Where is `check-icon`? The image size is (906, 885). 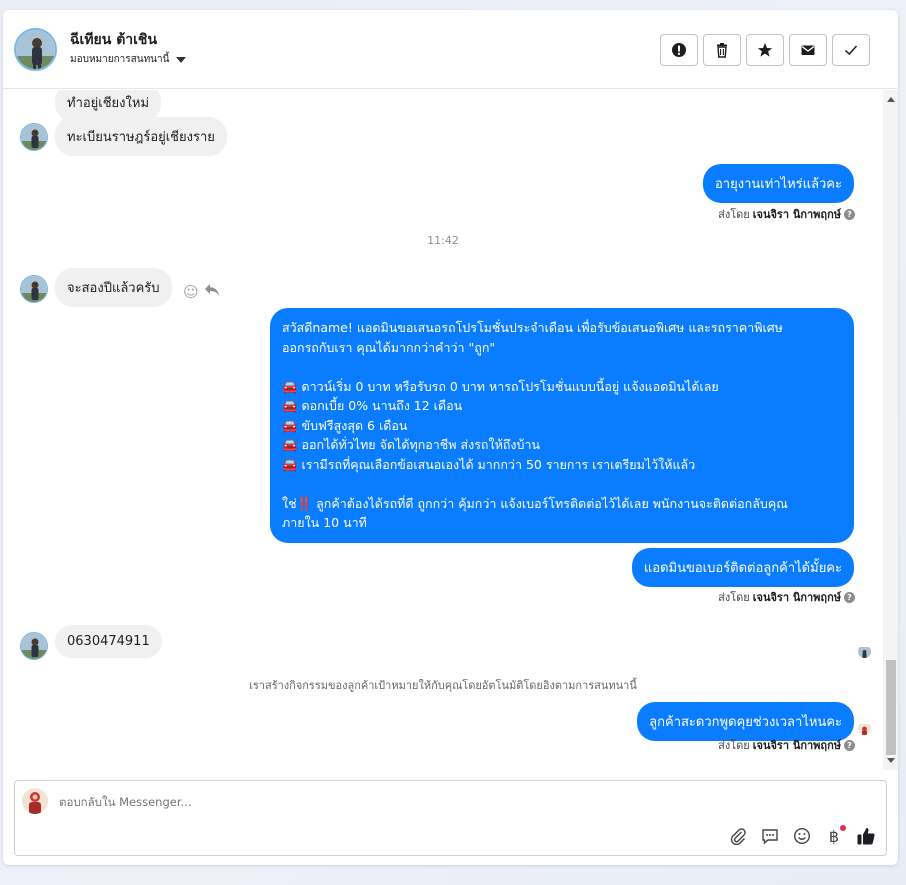
check-icon is located at coordinates (851, 50).